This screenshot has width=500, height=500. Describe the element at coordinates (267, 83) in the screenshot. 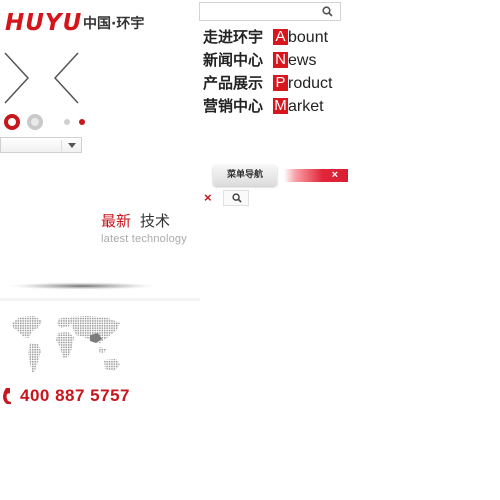

I see `menu-item-product: 产品展示 Product` at that location.